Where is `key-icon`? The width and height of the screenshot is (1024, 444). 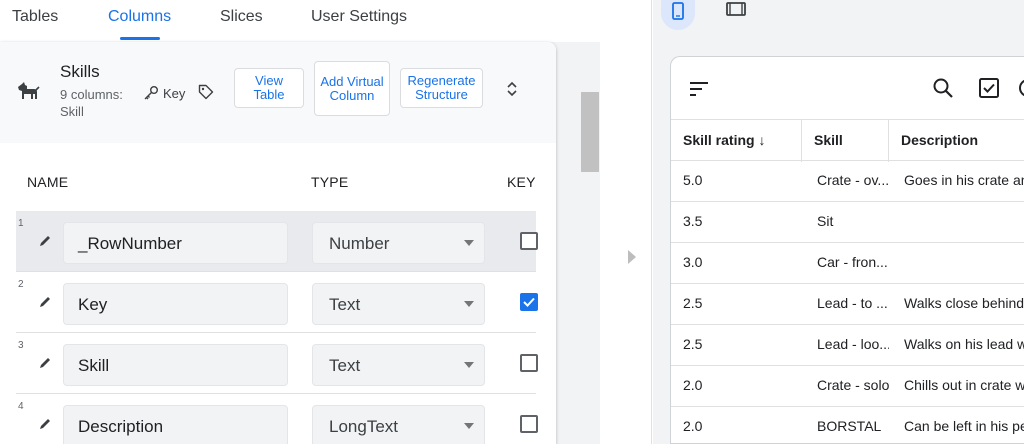
key-icon is located at coordinates (151, 93).